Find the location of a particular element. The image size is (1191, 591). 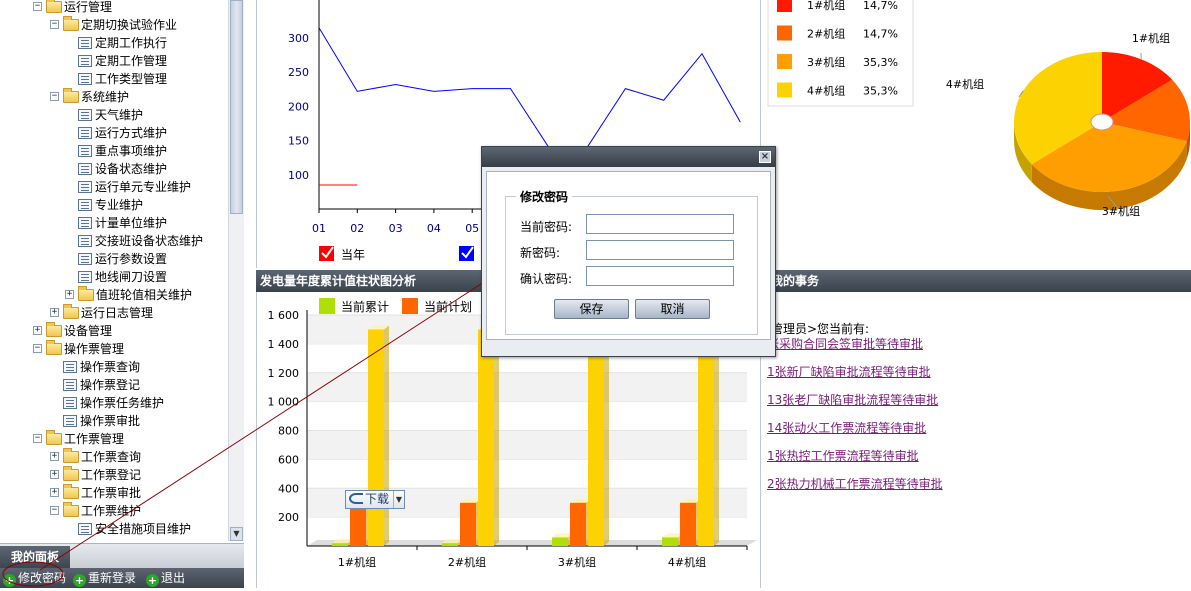

tree-item: 操作票审批 is located at coordinates (114, 421).